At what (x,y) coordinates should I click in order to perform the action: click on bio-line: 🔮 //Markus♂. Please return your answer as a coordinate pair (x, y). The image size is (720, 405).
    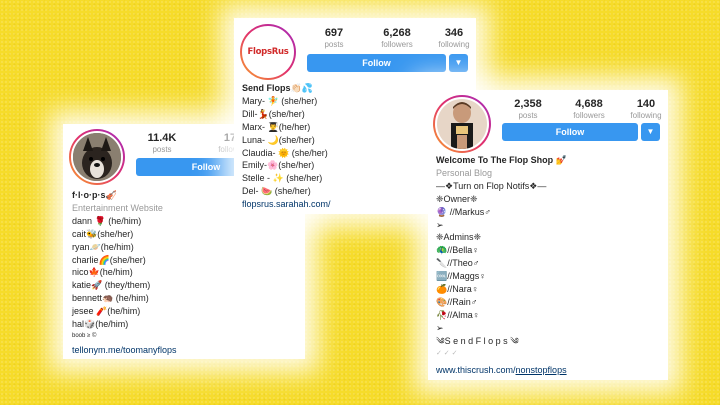
    Looking at the image, I should click on (463, 211).